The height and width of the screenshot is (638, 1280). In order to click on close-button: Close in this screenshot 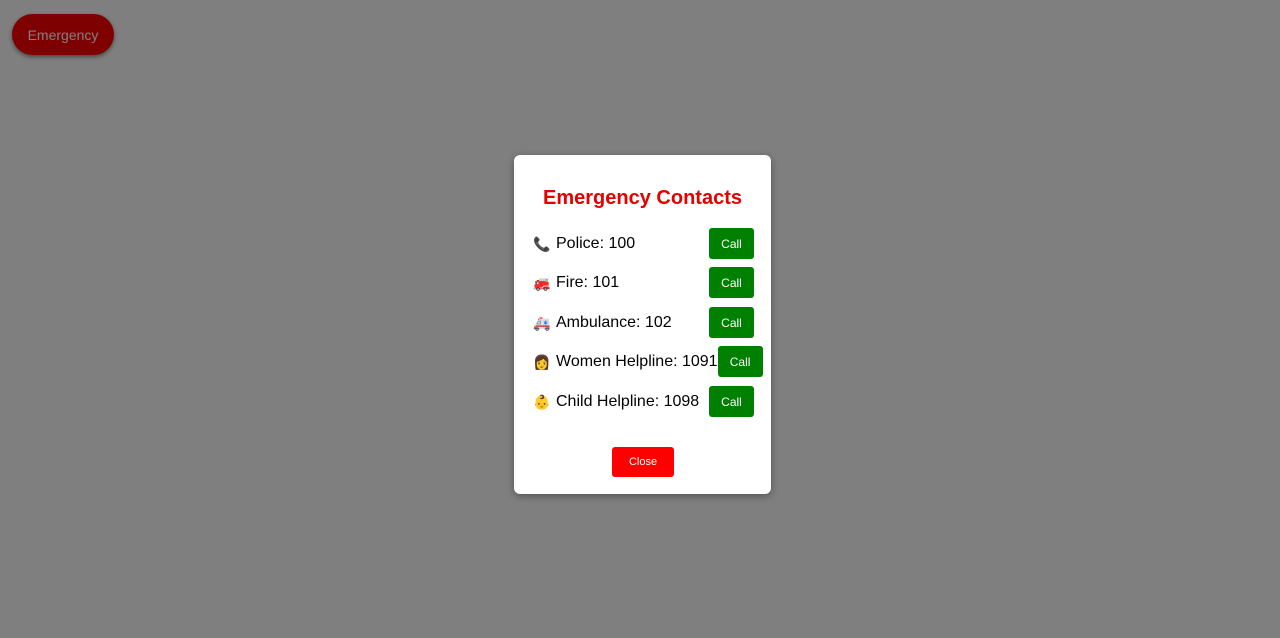, I will do `click(643, 462)`.